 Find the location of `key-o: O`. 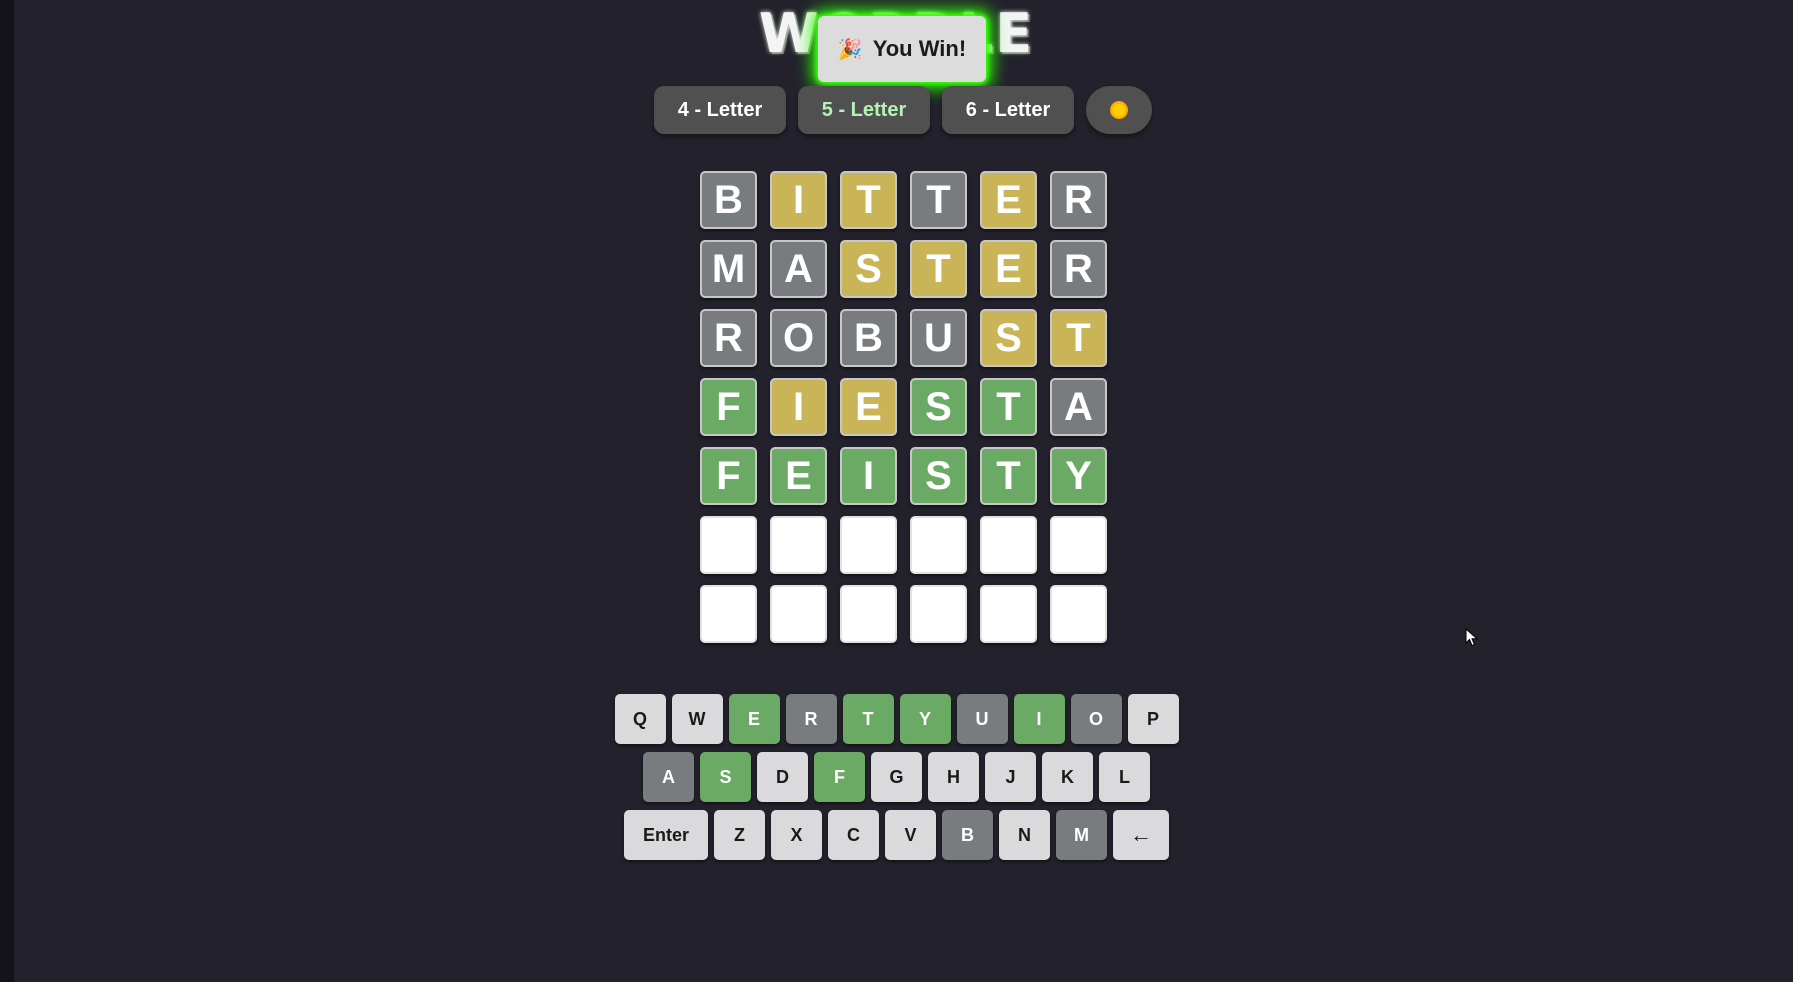

key-o: O is located at coordinates (1096, 719).